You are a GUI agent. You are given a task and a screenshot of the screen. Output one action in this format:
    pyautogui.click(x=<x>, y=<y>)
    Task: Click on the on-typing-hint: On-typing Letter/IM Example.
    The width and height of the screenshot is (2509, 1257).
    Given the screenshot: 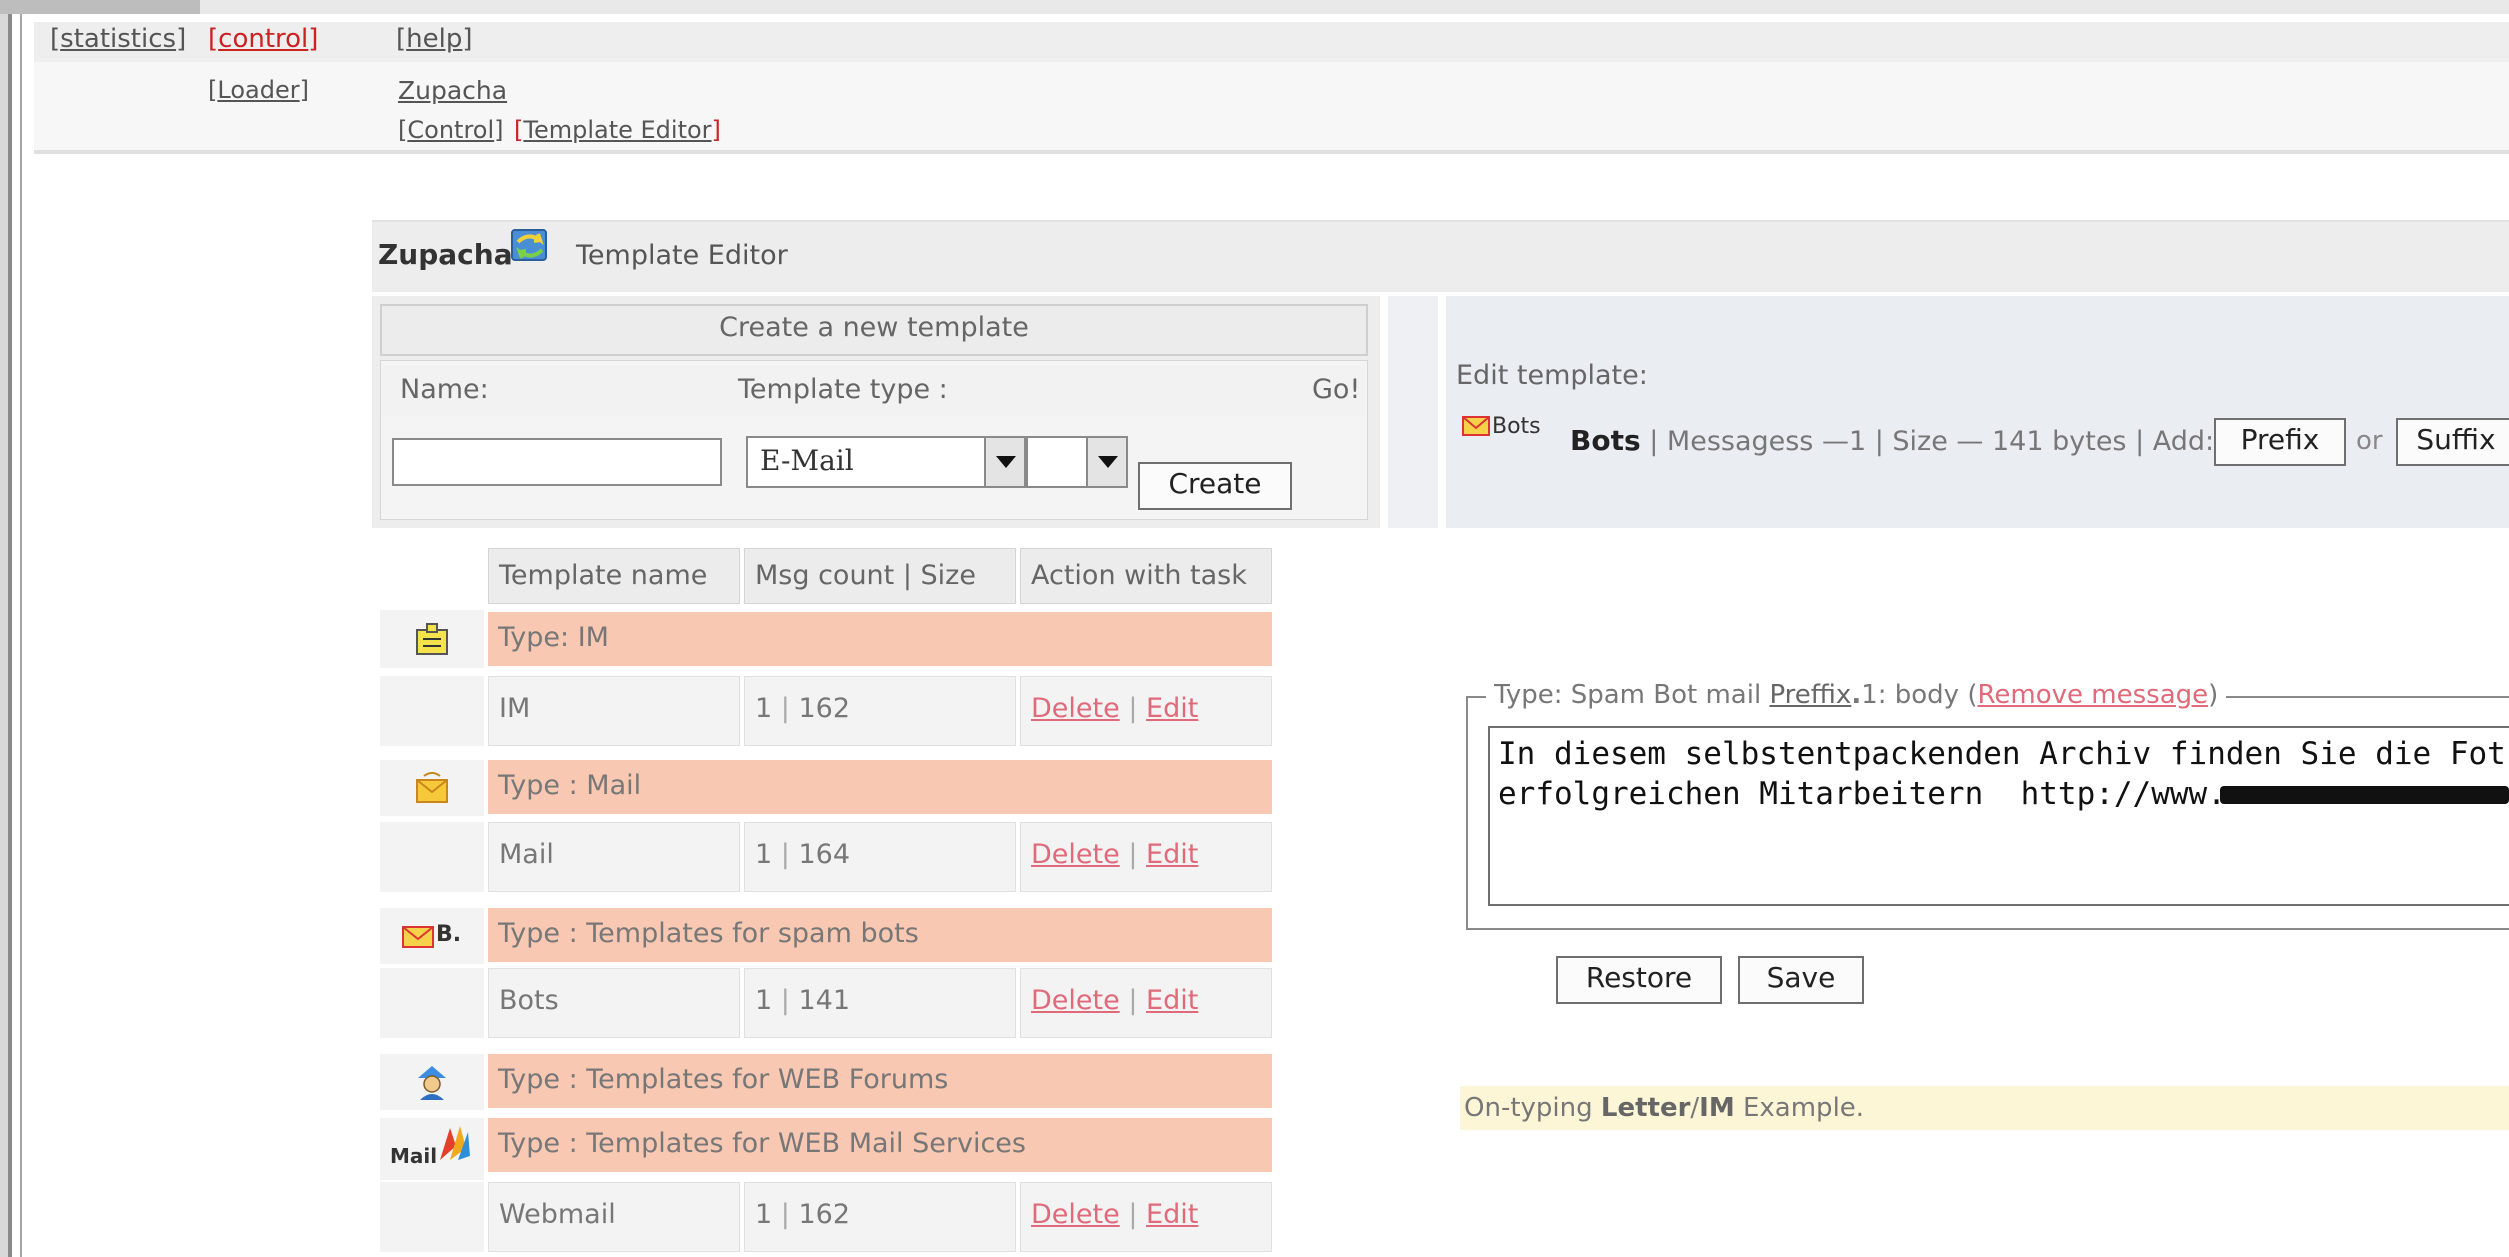 What is the action you would take?
    pyautogui.click(x=1984, y=1108)
    